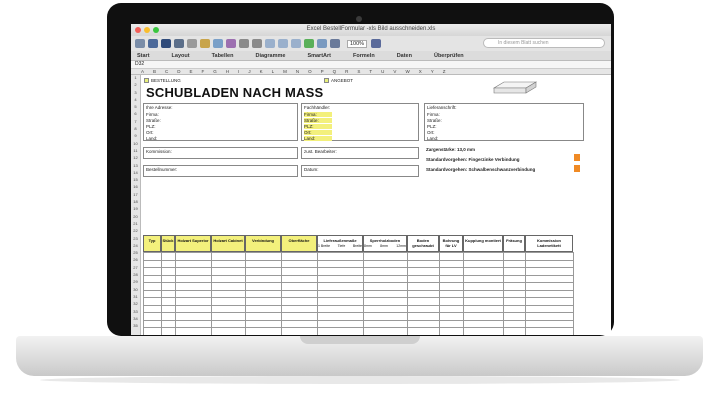  I want to click on sort-icon, so click(283, 43).